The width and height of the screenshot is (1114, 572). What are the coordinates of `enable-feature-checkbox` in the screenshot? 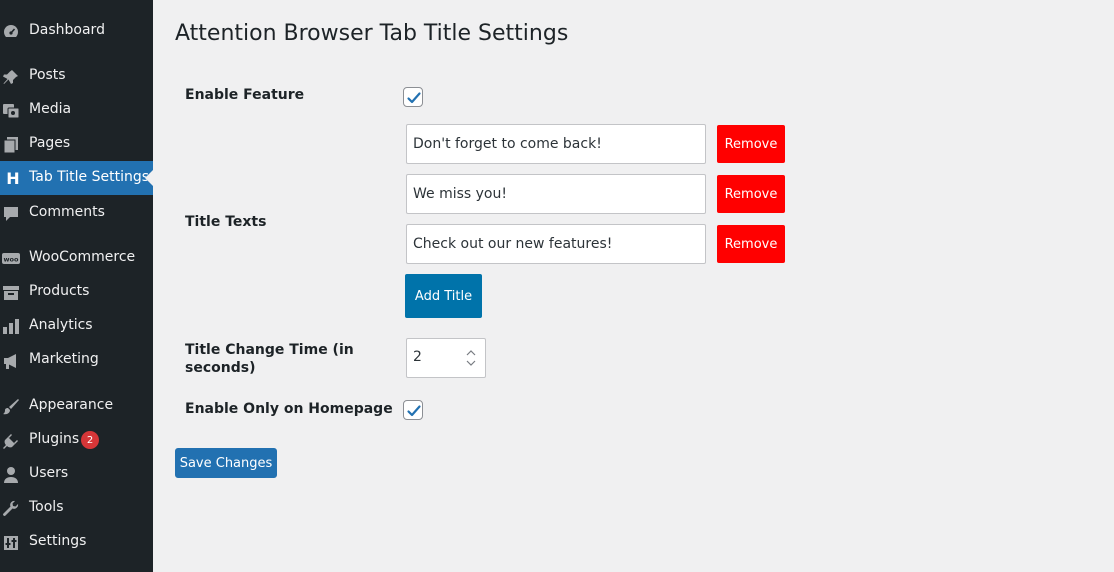 It's located at (413, 97).